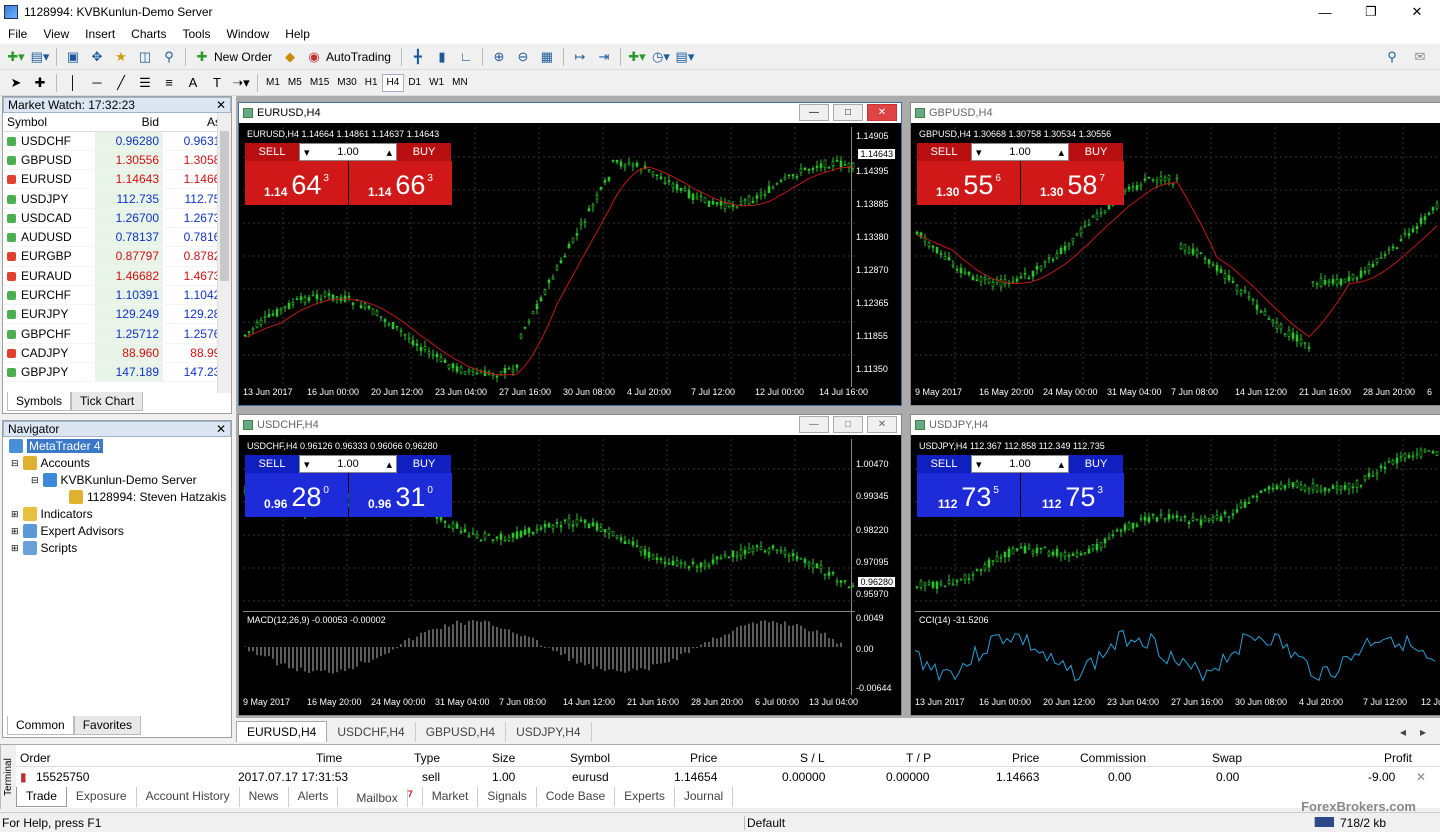 This screenshot has height=832, width=1440. What do you see at coordinates (241, 83) in the screenshot?
I see `arrows-icon: ➝▾` at bounding box center [241, 83].